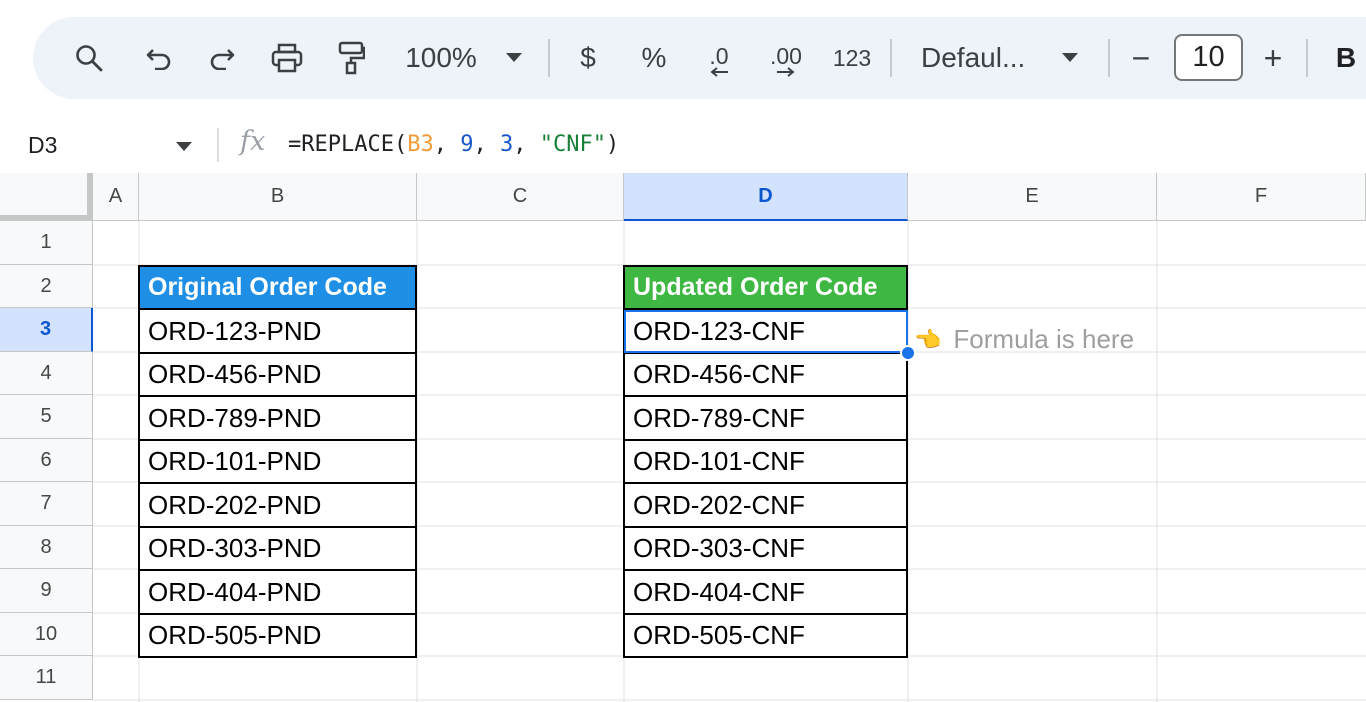 This screenshot has width=1366, height=702. Describe the element at coordinates (1273, 58) in the screenshot. I see `increase-font-size-button: +` at that location.